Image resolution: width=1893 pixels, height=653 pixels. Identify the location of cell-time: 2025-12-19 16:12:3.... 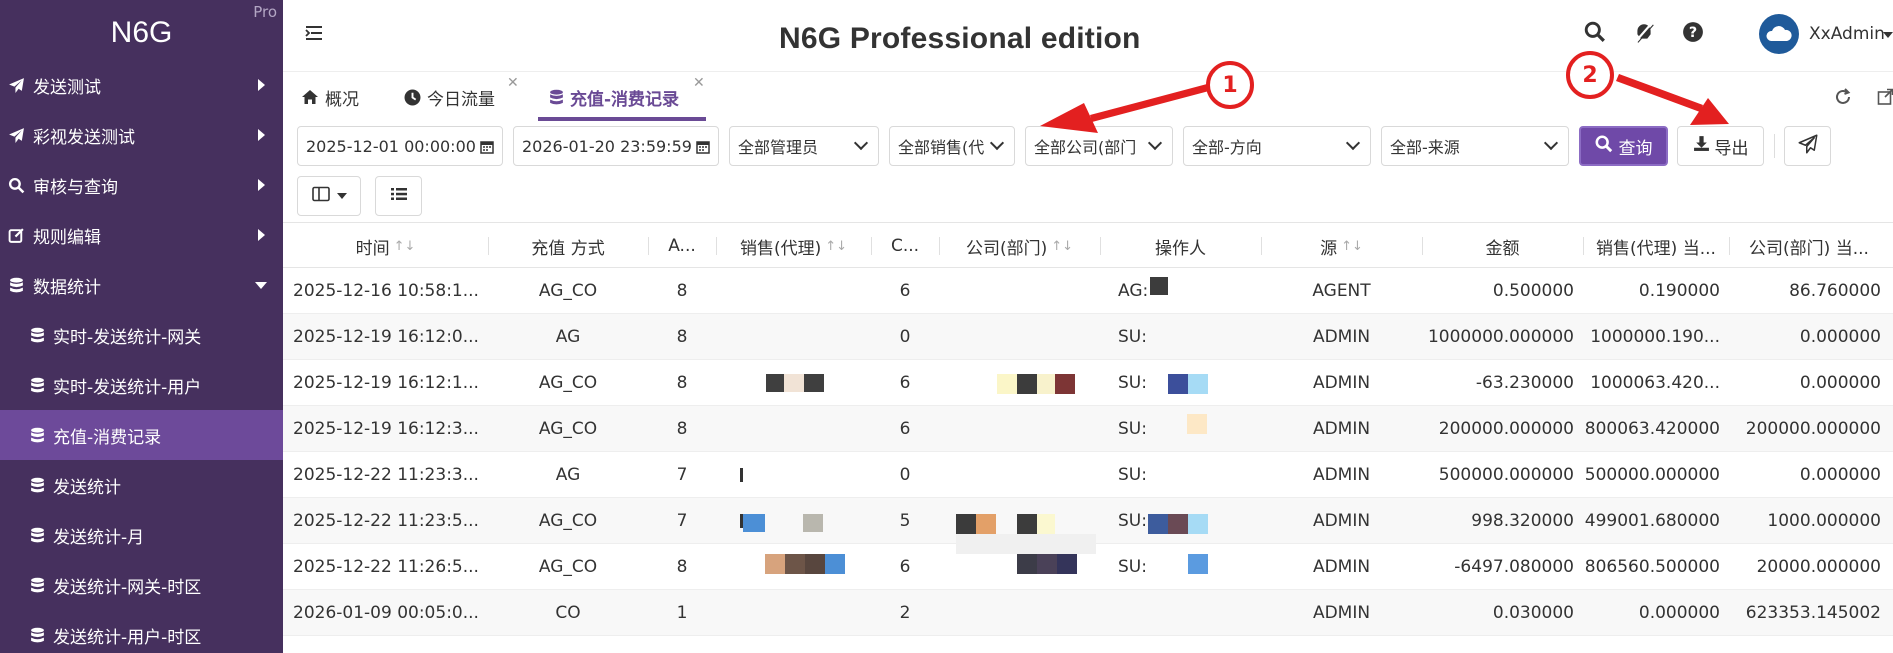
(386, 429).